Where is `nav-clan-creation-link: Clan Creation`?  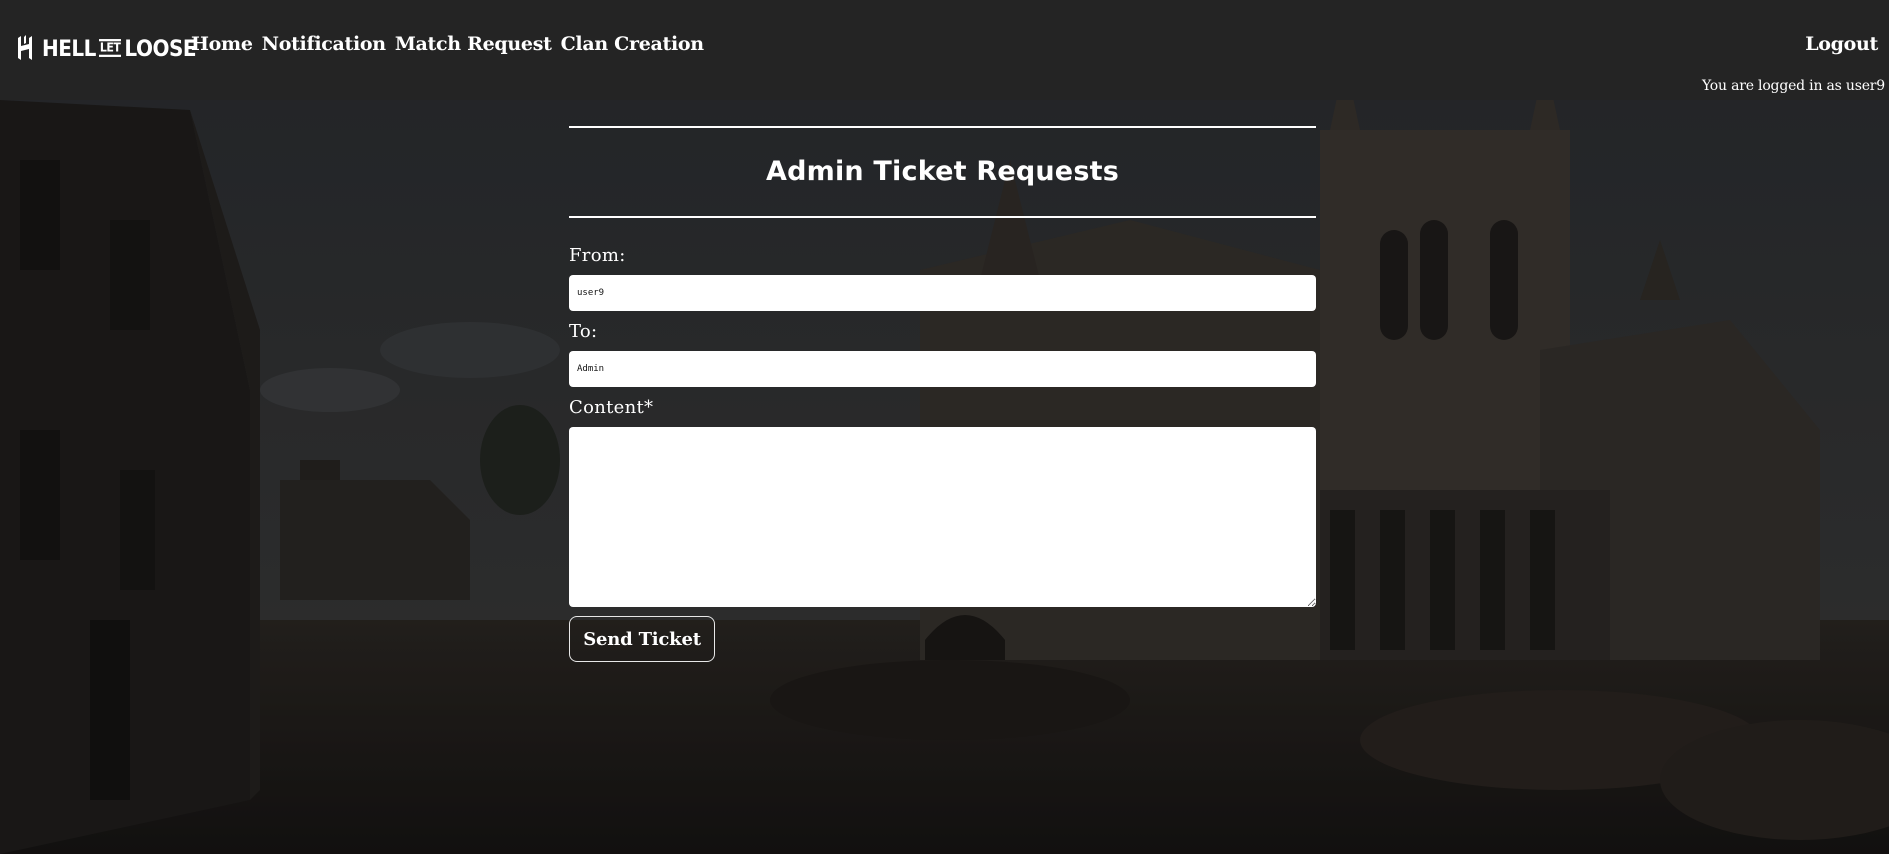 nav-clan-creation-link: Clan Creation is located at coordinates (633, 44).